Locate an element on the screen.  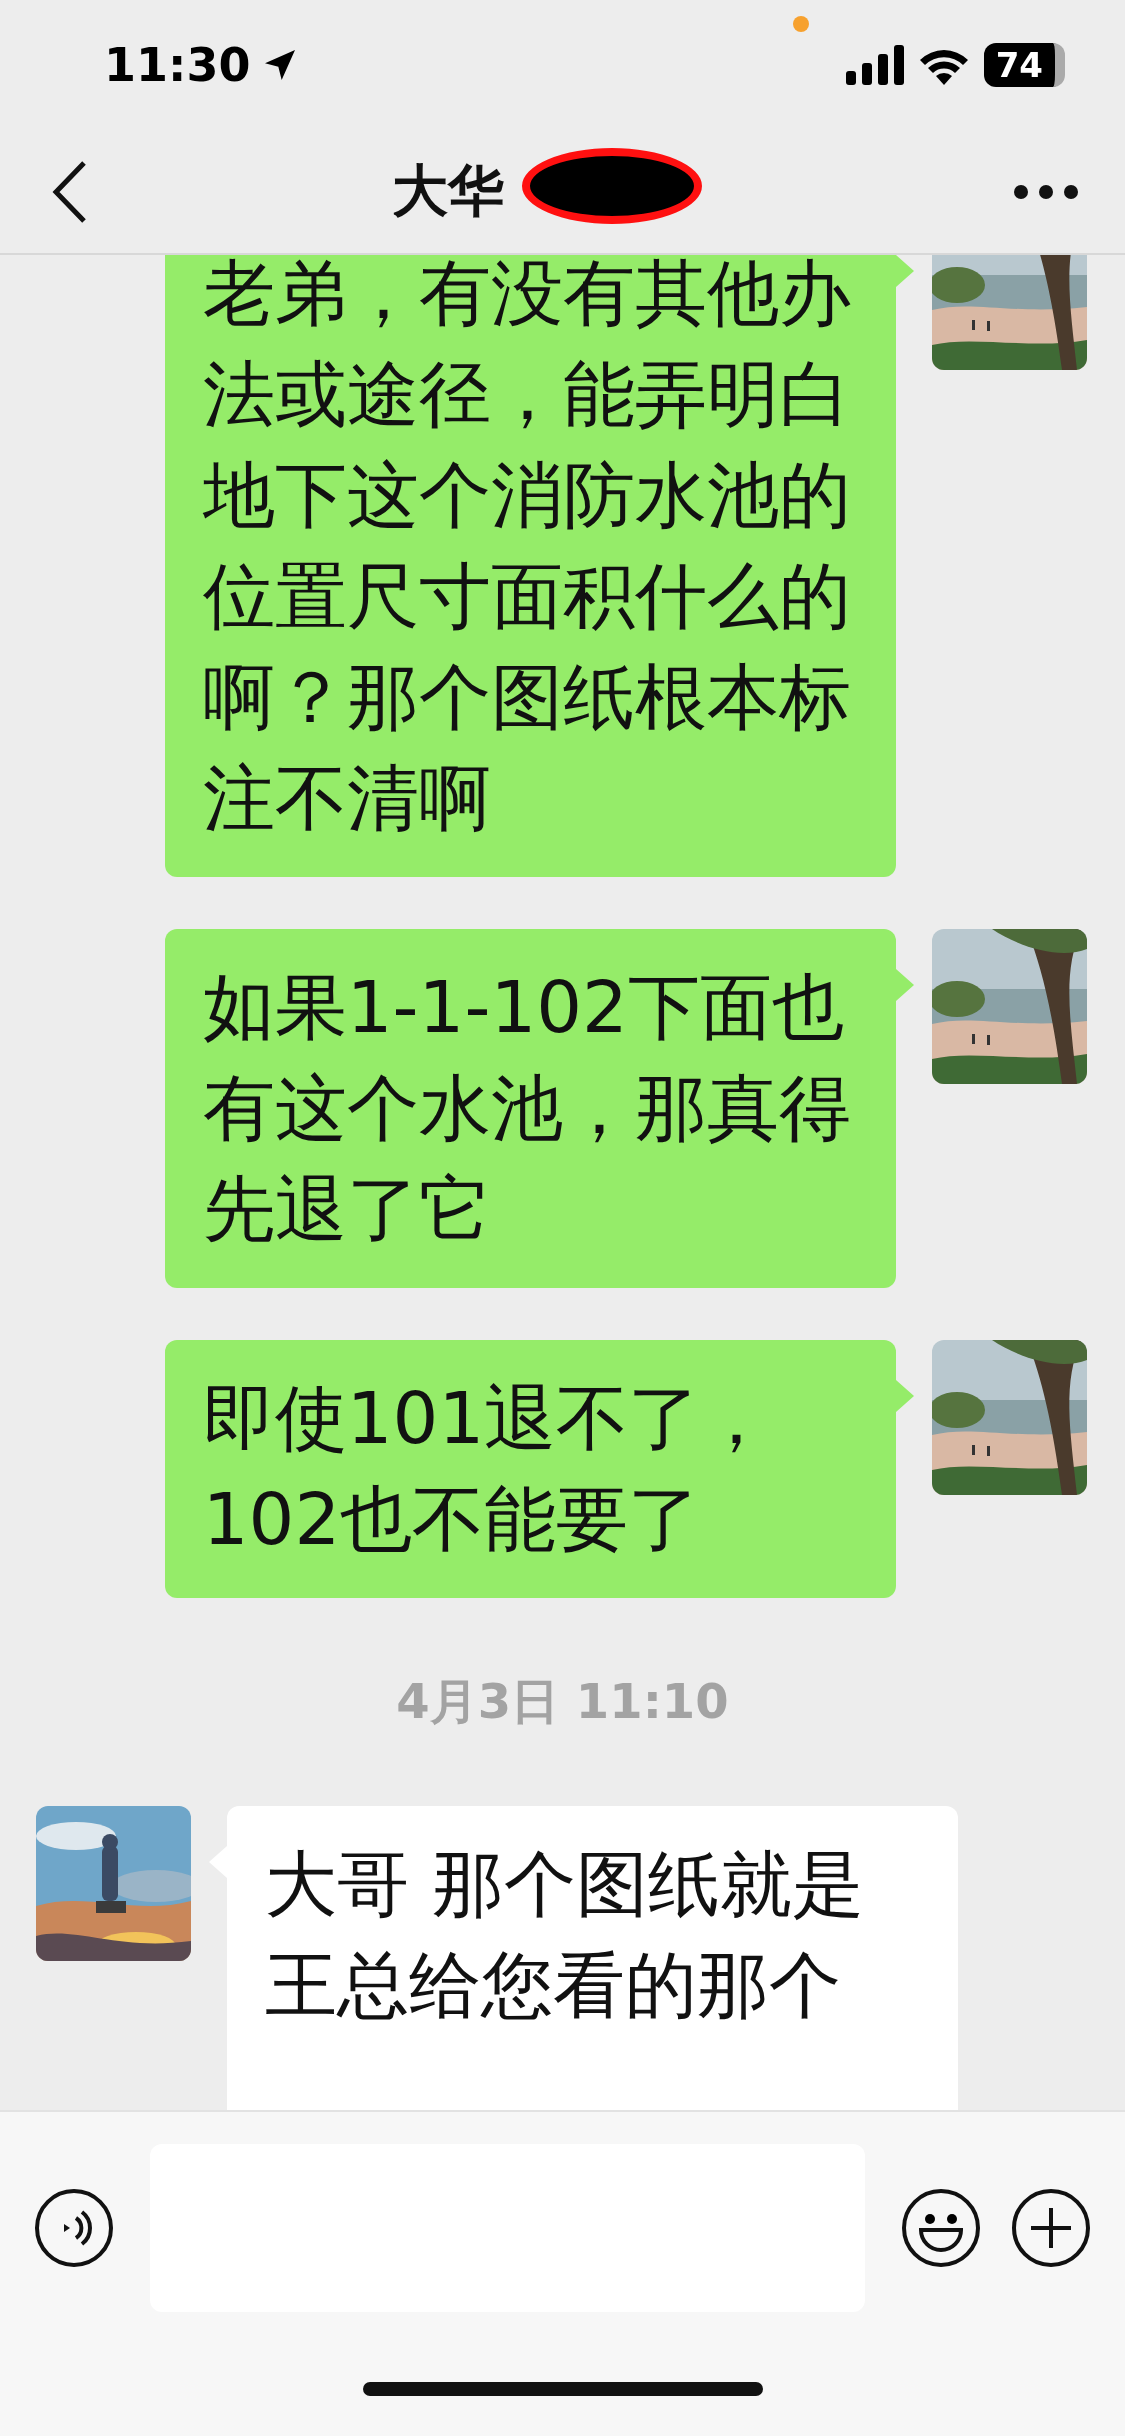
plus-icon is located at coordinates (1051, 2228).